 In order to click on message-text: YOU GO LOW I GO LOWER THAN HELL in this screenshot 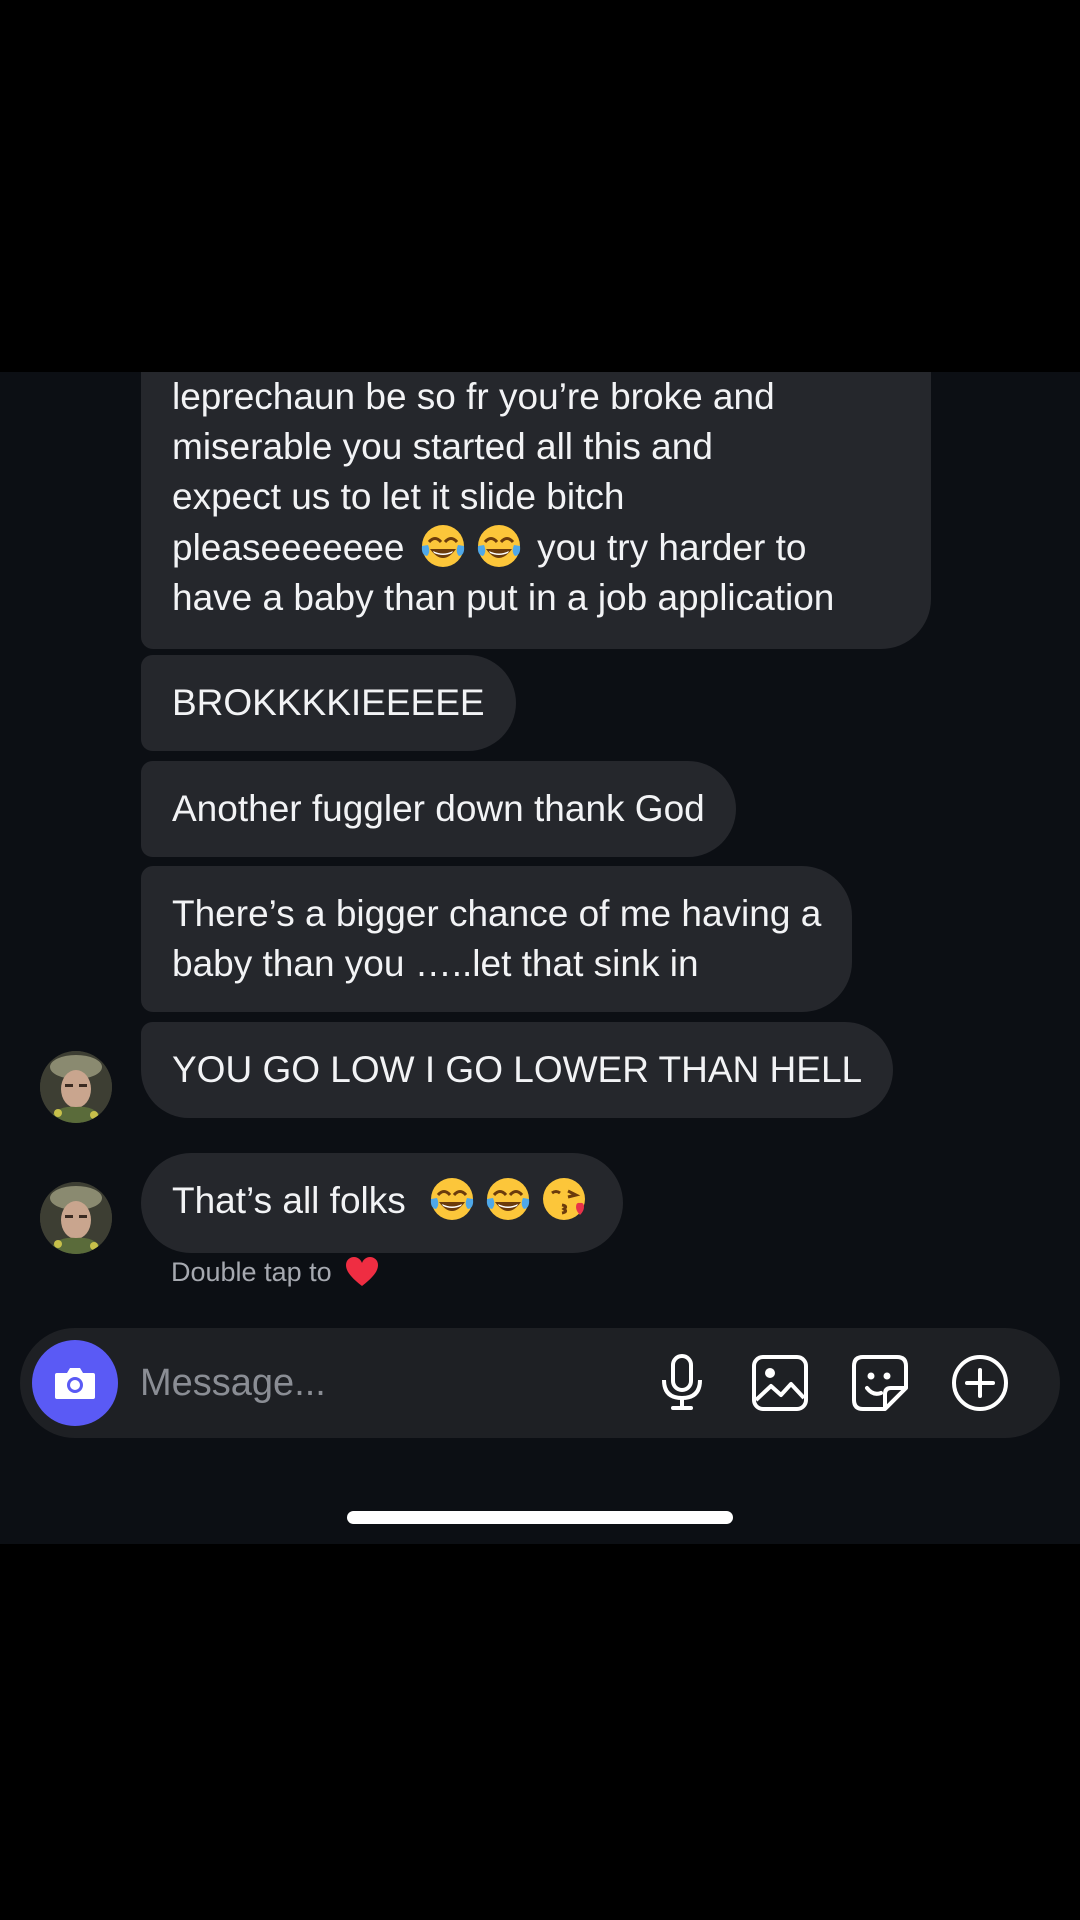, I will do `click(517, 1069)`.